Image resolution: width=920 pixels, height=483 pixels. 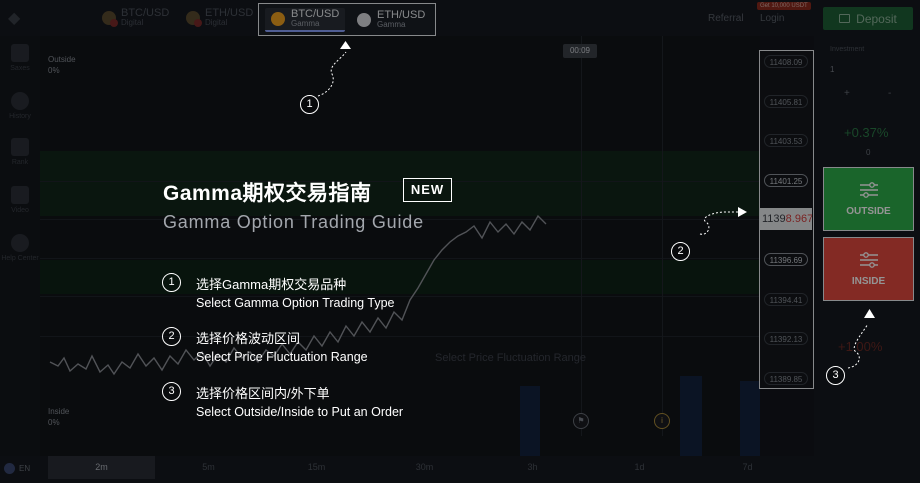 I want to click on callout-2: 2, so click(x=680, y=251).